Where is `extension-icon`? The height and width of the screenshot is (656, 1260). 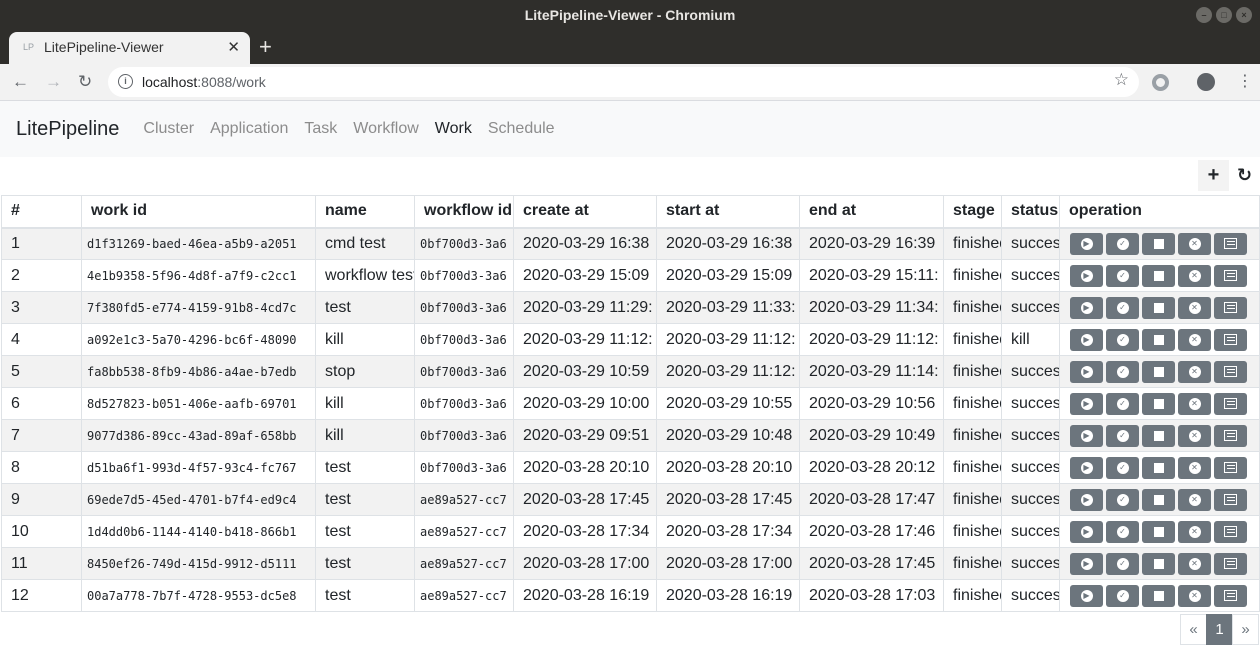 extension-icon is located at coordinates (1160, 82).